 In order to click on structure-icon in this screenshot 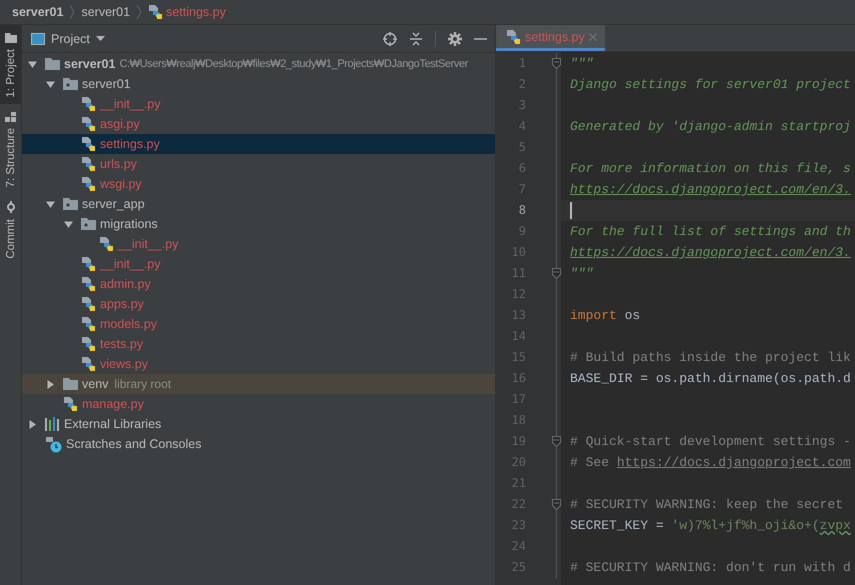, I will do `click(10, 117)`.